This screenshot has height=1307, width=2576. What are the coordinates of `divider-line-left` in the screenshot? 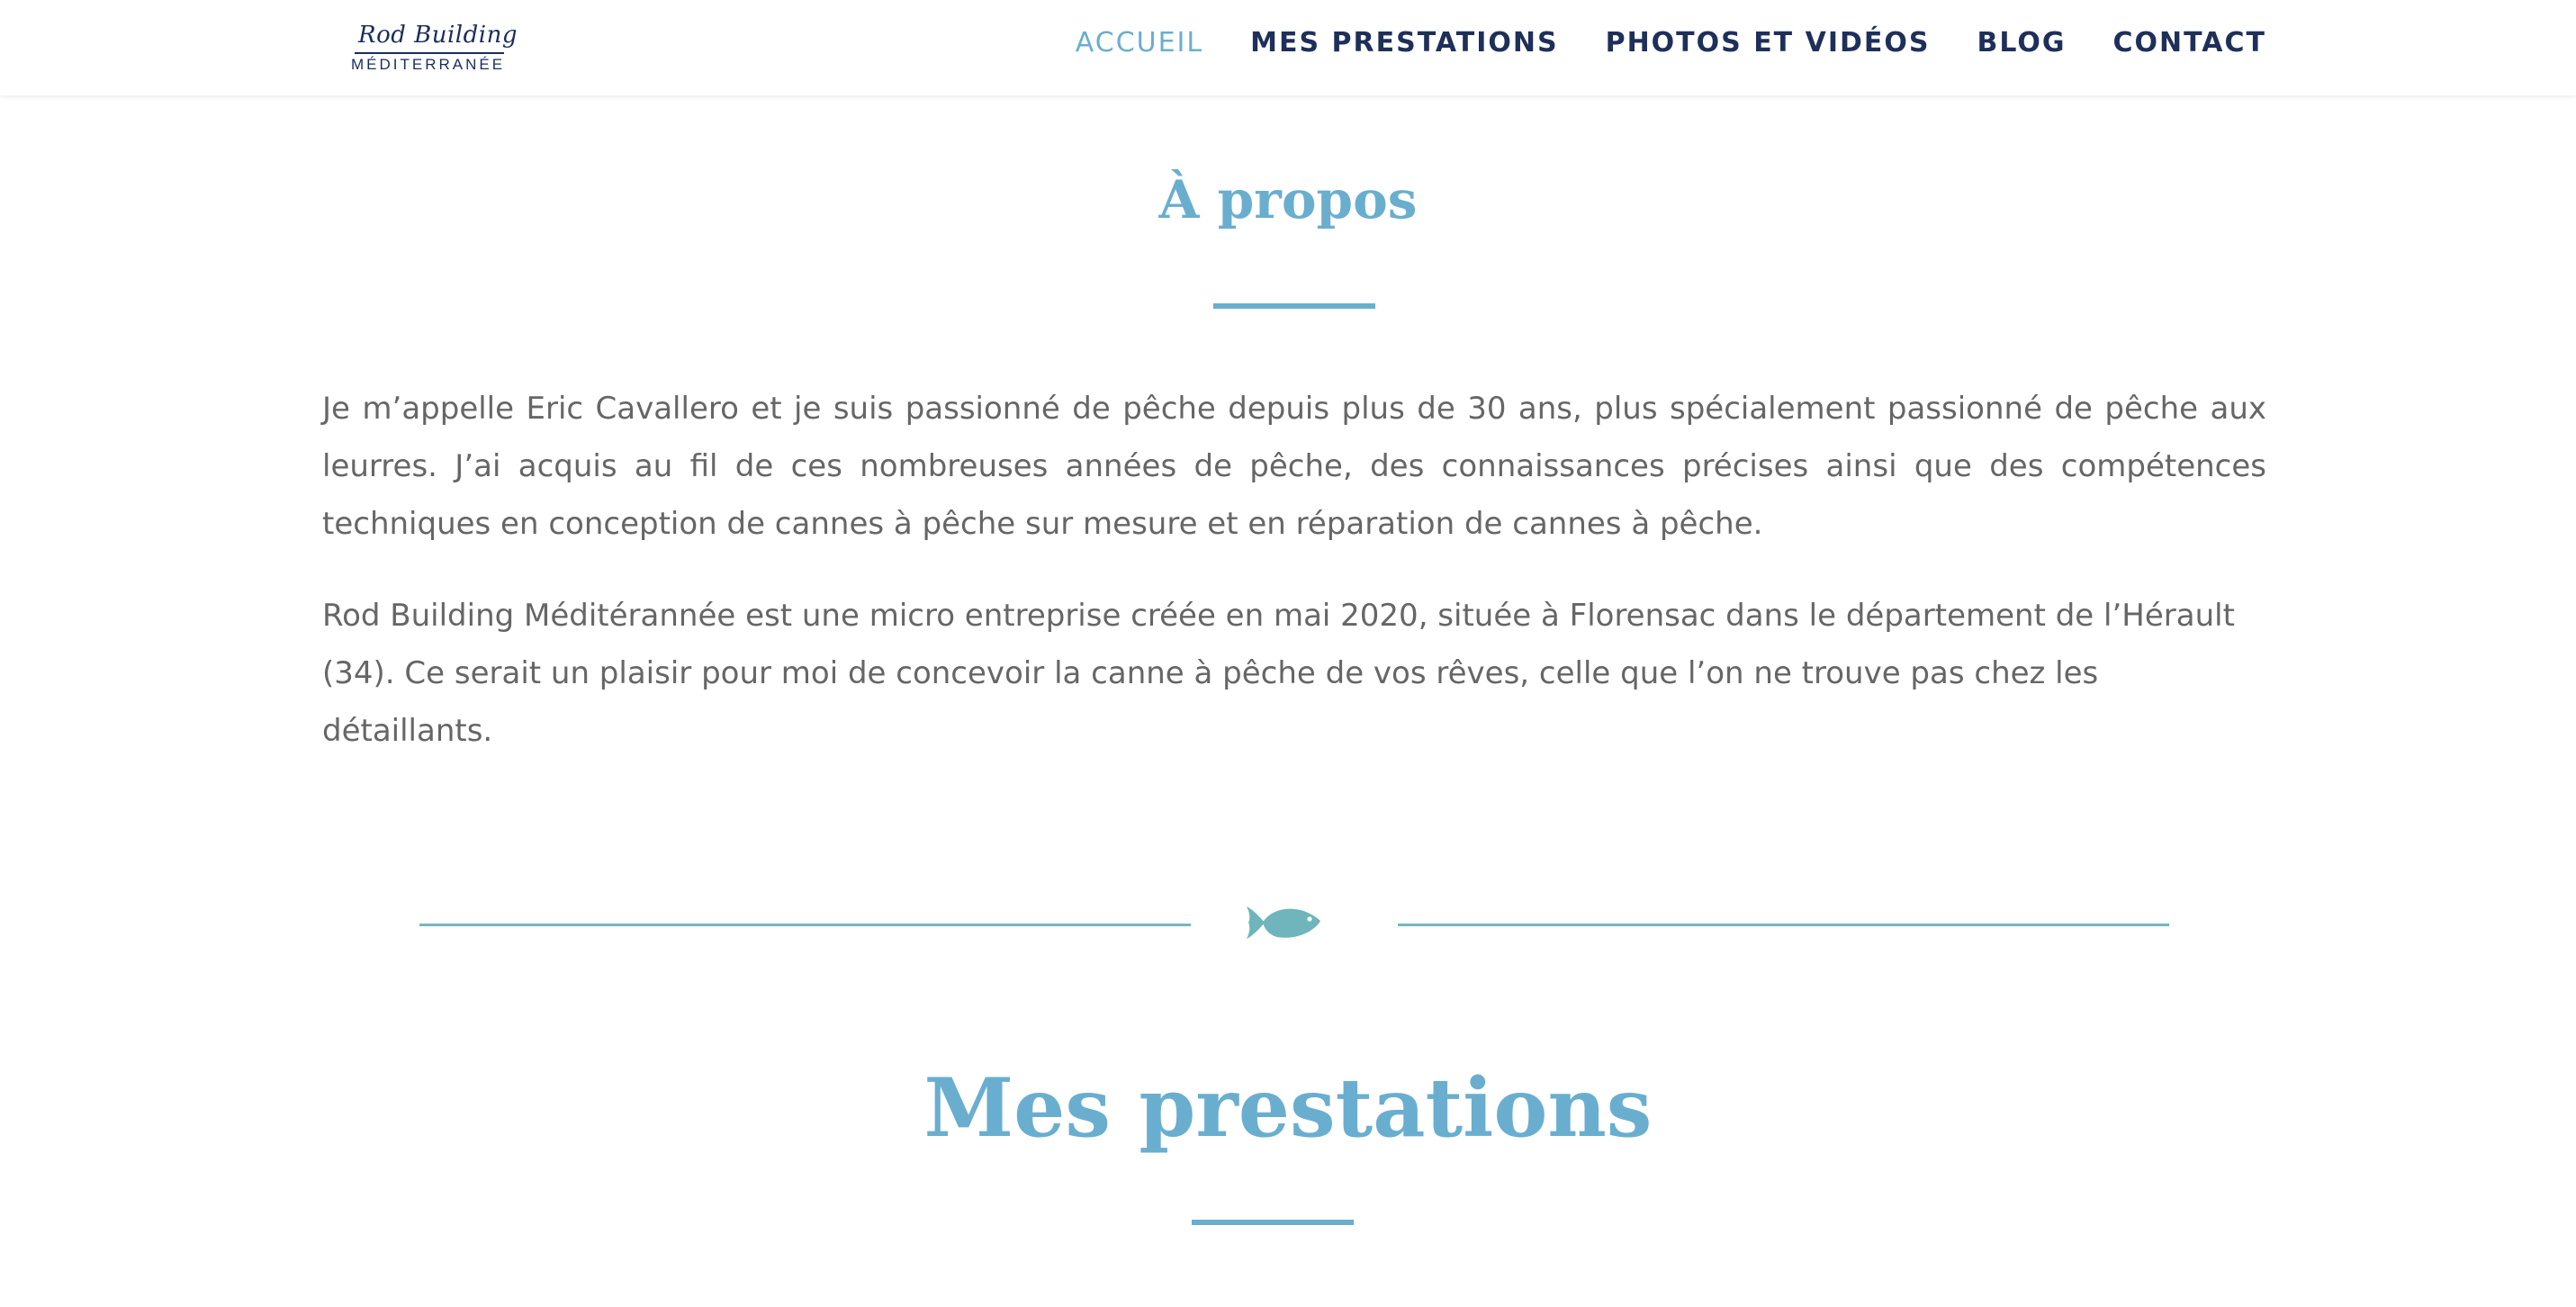 It's located at (805, 925).